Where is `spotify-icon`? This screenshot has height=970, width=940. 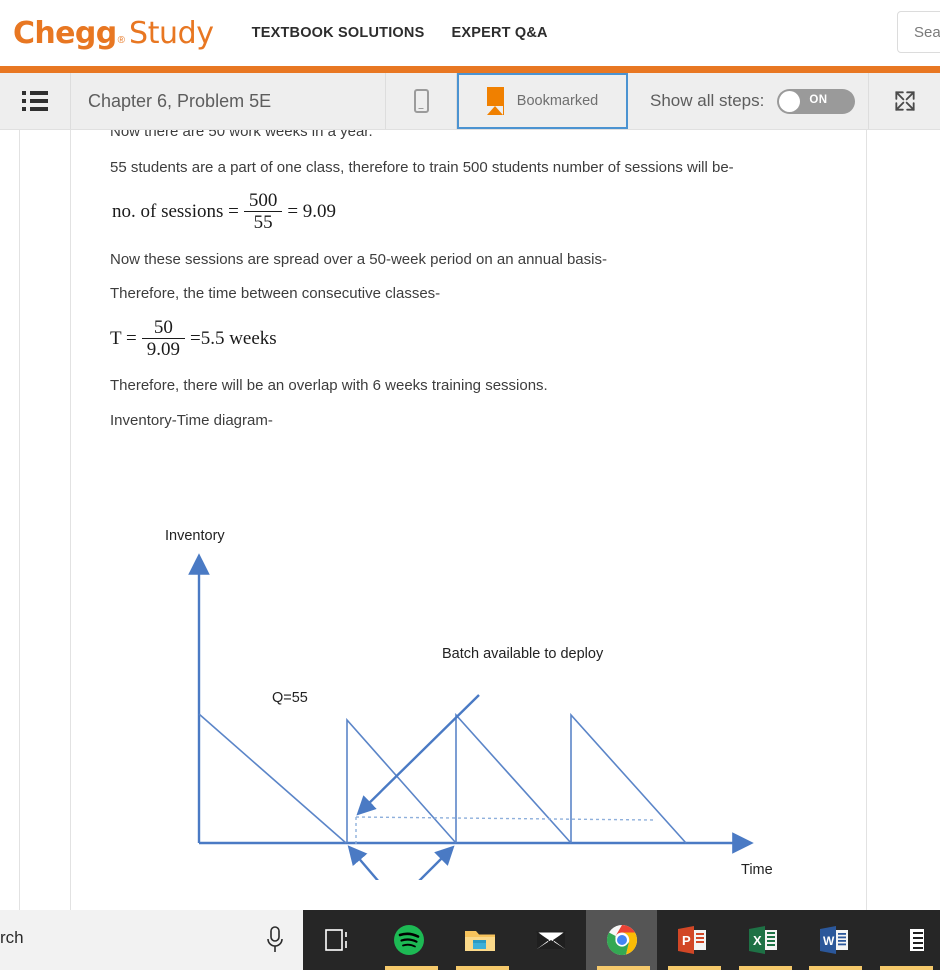
spotify-icon is located at coordinates (409, 940).